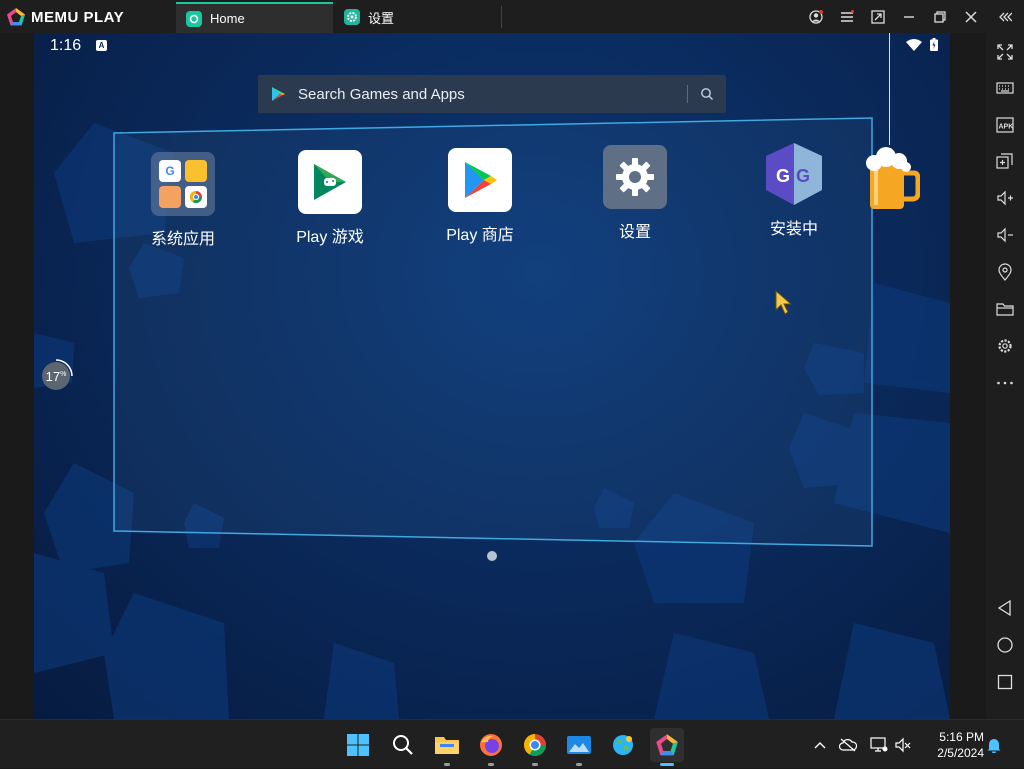 This screenshot has height=769, width=1024. I want to click on taskbar-globe-app, so click(623, 745).